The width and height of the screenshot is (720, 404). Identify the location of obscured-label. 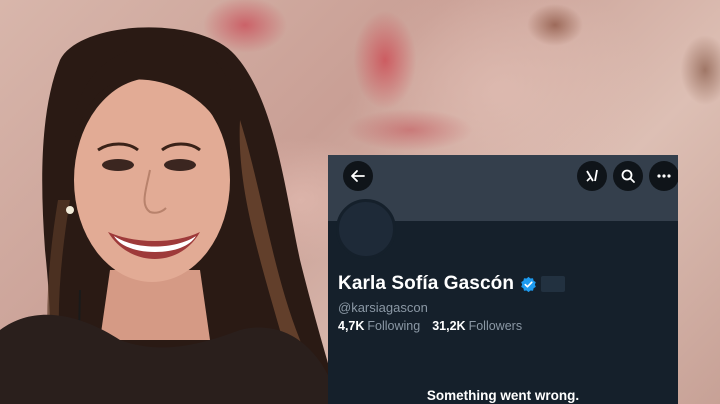
(553, 284).